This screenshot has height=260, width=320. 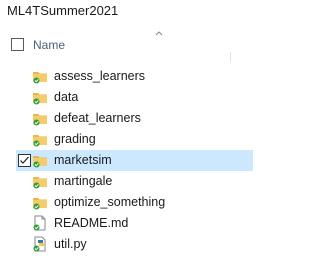 I want to click on document-icon, so click(x=39, y=223).